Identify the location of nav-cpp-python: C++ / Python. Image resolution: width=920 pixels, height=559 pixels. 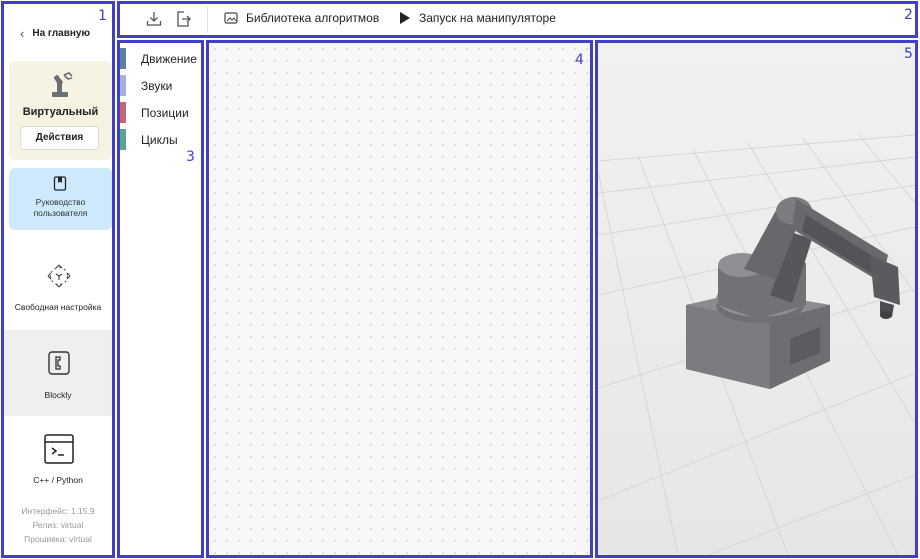
(58, 459).